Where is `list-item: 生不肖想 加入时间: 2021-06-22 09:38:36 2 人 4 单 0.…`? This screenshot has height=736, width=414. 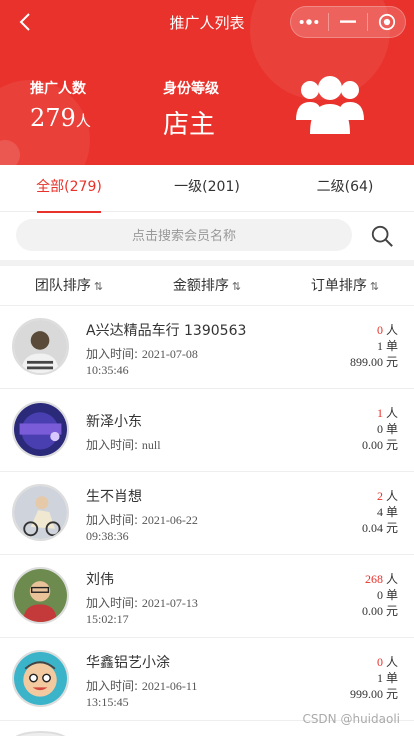 list-item: 生不肖想 加入时间: 2021-06-22 09:38:36 2 人 4 单 0.… is located at coordinates (207, 513).